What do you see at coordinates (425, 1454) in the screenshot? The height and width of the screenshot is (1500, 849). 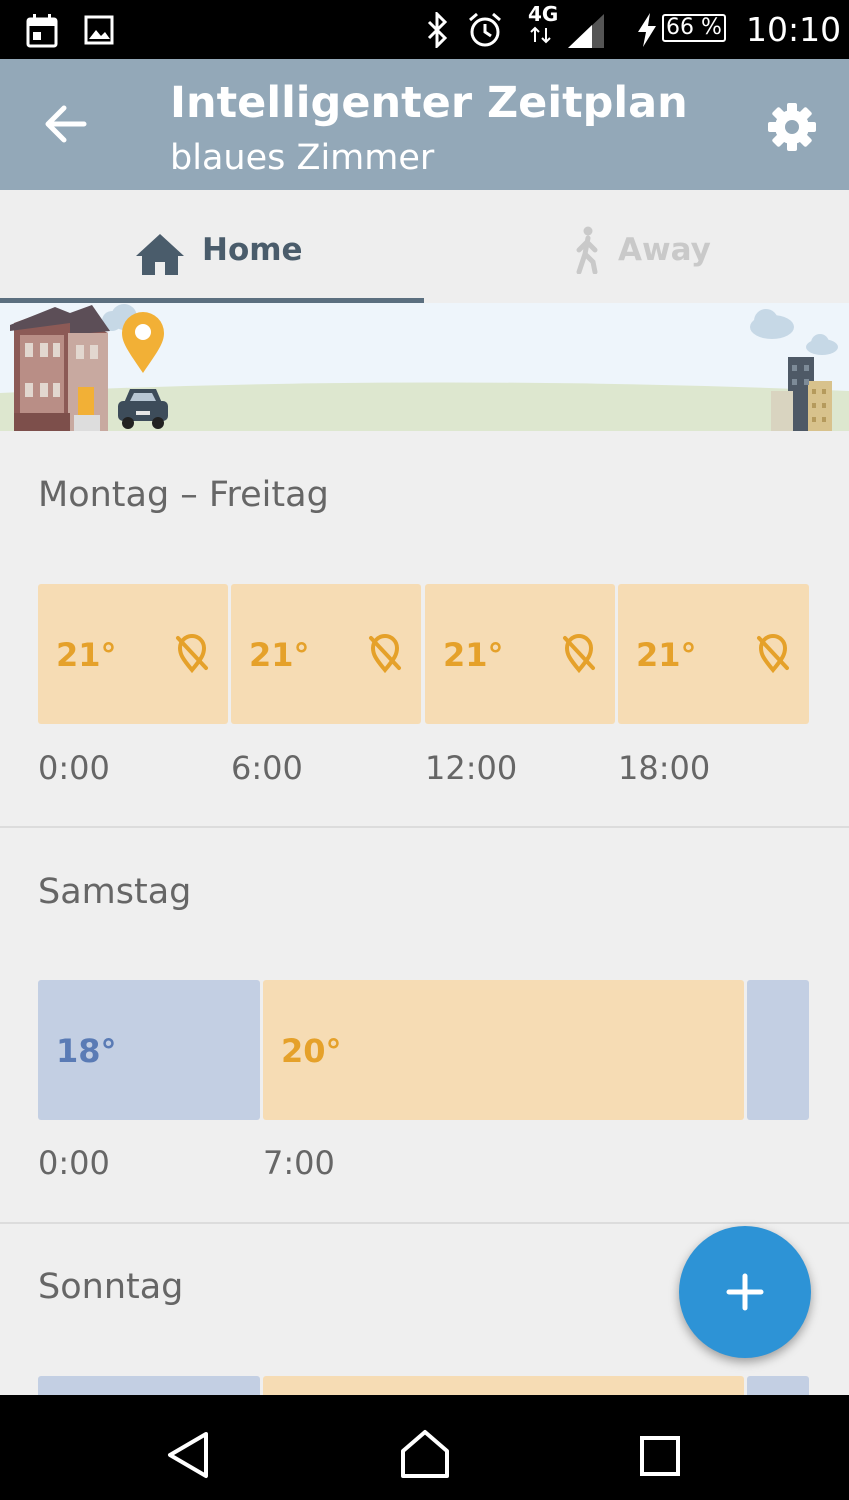 I see `home-nav-icon` at bounding box center [425, 1454].